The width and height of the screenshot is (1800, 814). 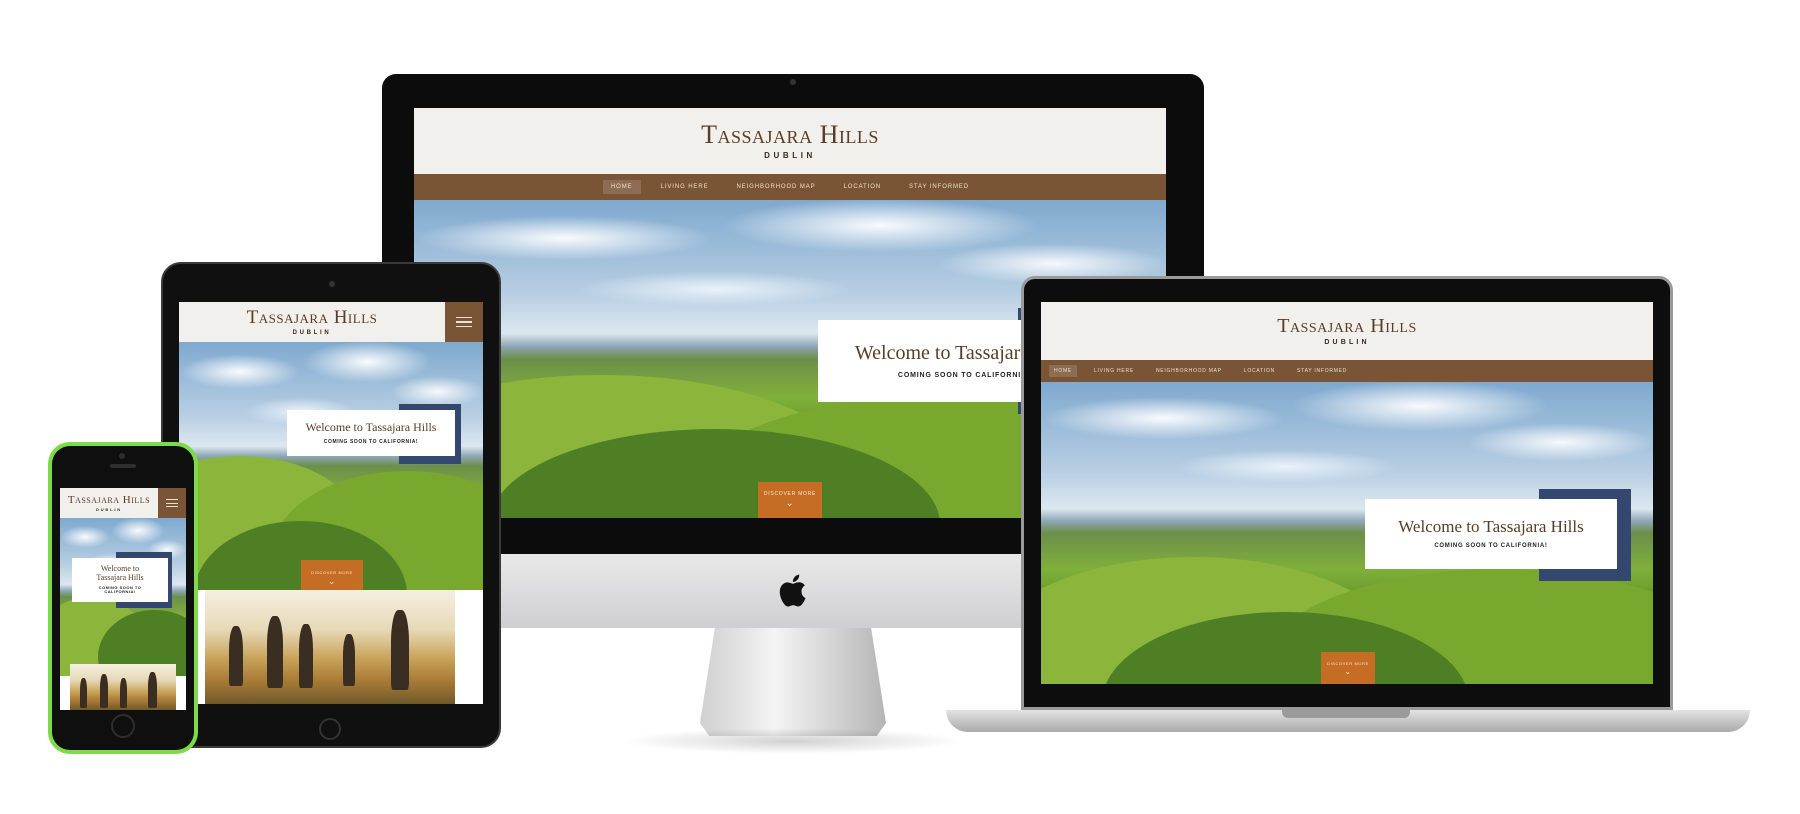 I want to click on tablet-camera, so click(x=332, y=284).